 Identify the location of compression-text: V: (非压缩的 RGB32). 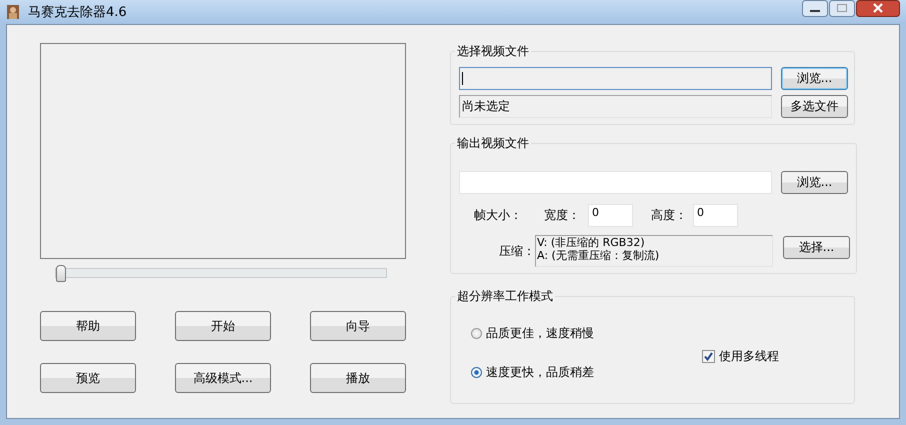
(591, 242).